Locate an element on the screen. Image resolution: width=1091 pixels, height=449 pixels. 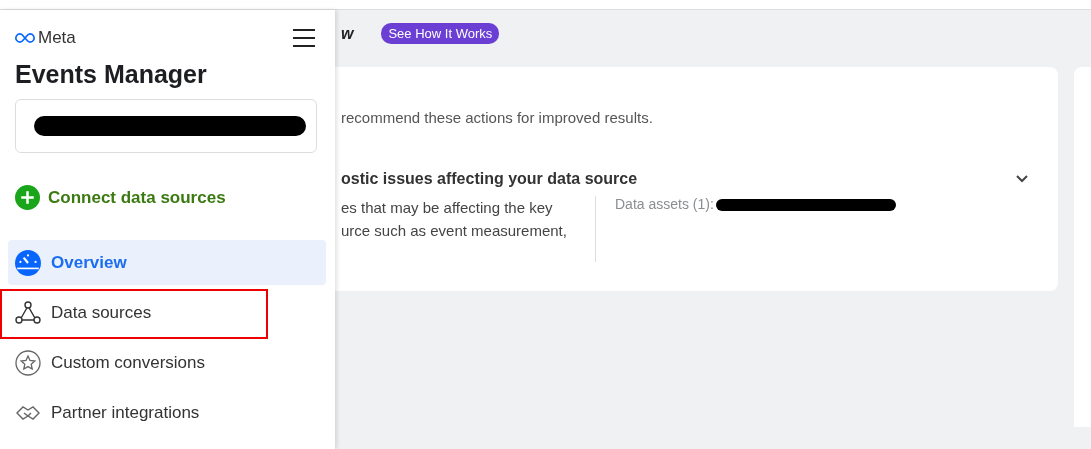
app-title: Events Manager is located at coordinates (111, 74).